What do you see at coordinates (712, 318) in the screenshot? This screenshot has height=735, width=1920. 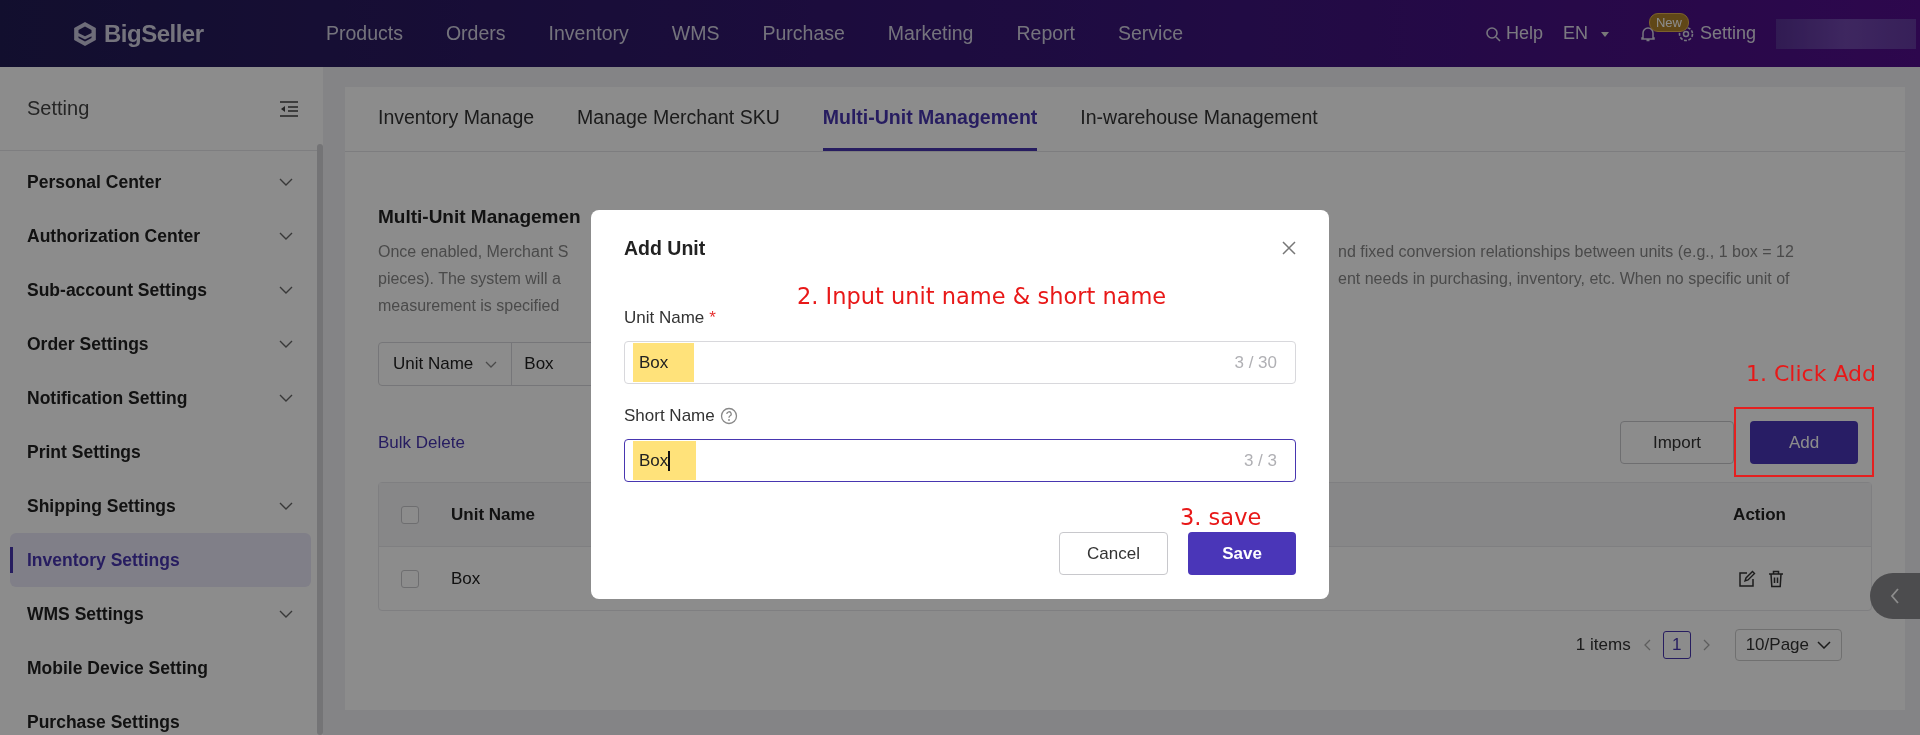 I see `required-mark: *` at bounding box center [712, 318].